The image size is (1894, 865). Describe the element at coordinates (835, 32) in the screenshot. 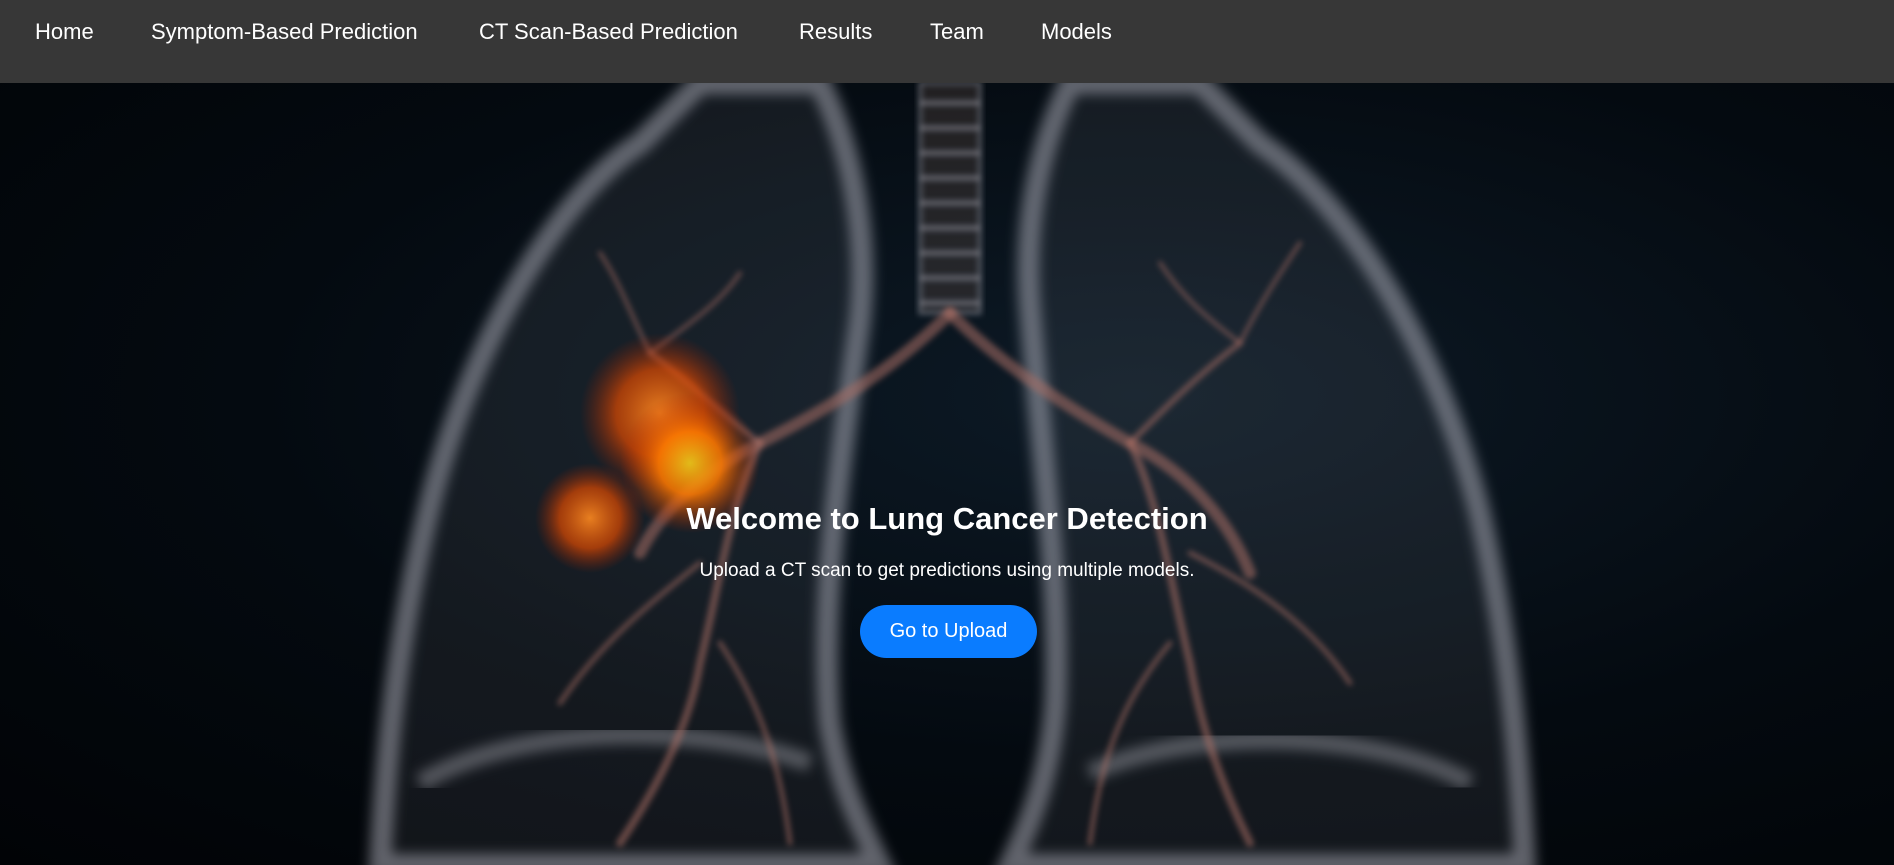

I see `nav-results: Results` at that location.